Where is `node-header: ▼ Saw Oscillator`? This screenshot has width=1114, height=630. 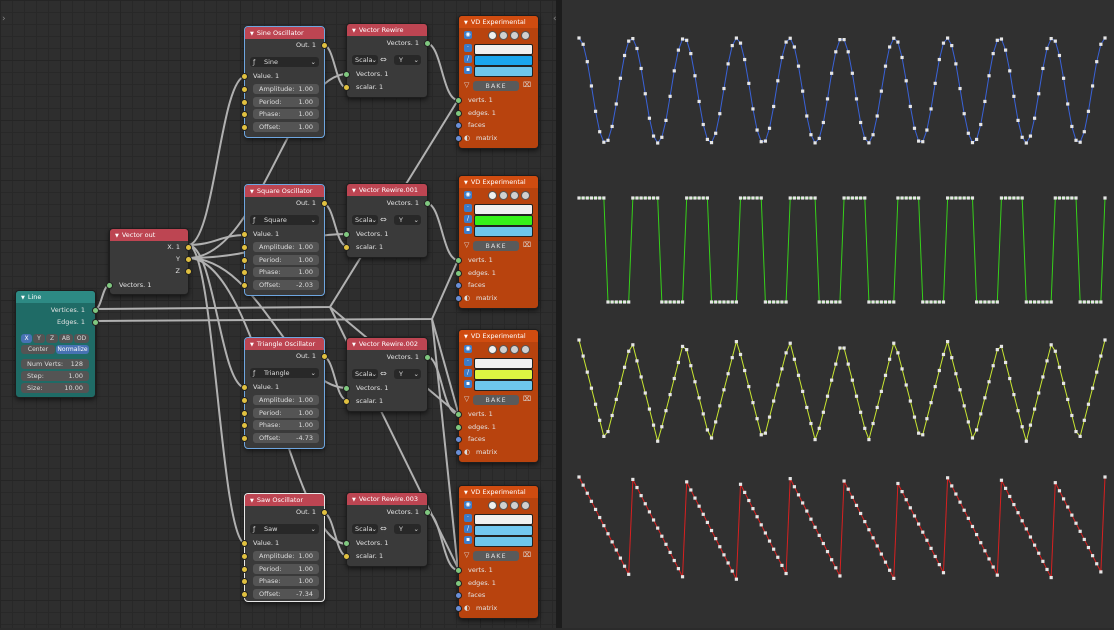 node-header: ▼ Saw Oscillator is located at coordinates (284, 500).